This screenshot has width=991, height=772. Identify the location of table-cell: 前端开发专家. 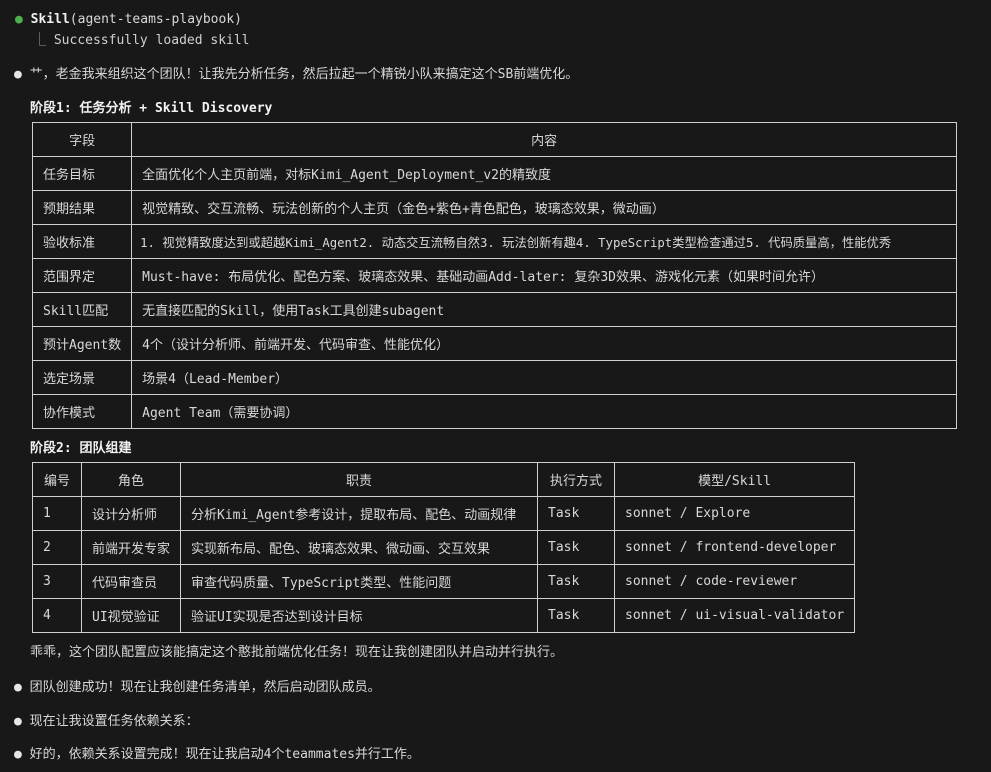
(131, 547).